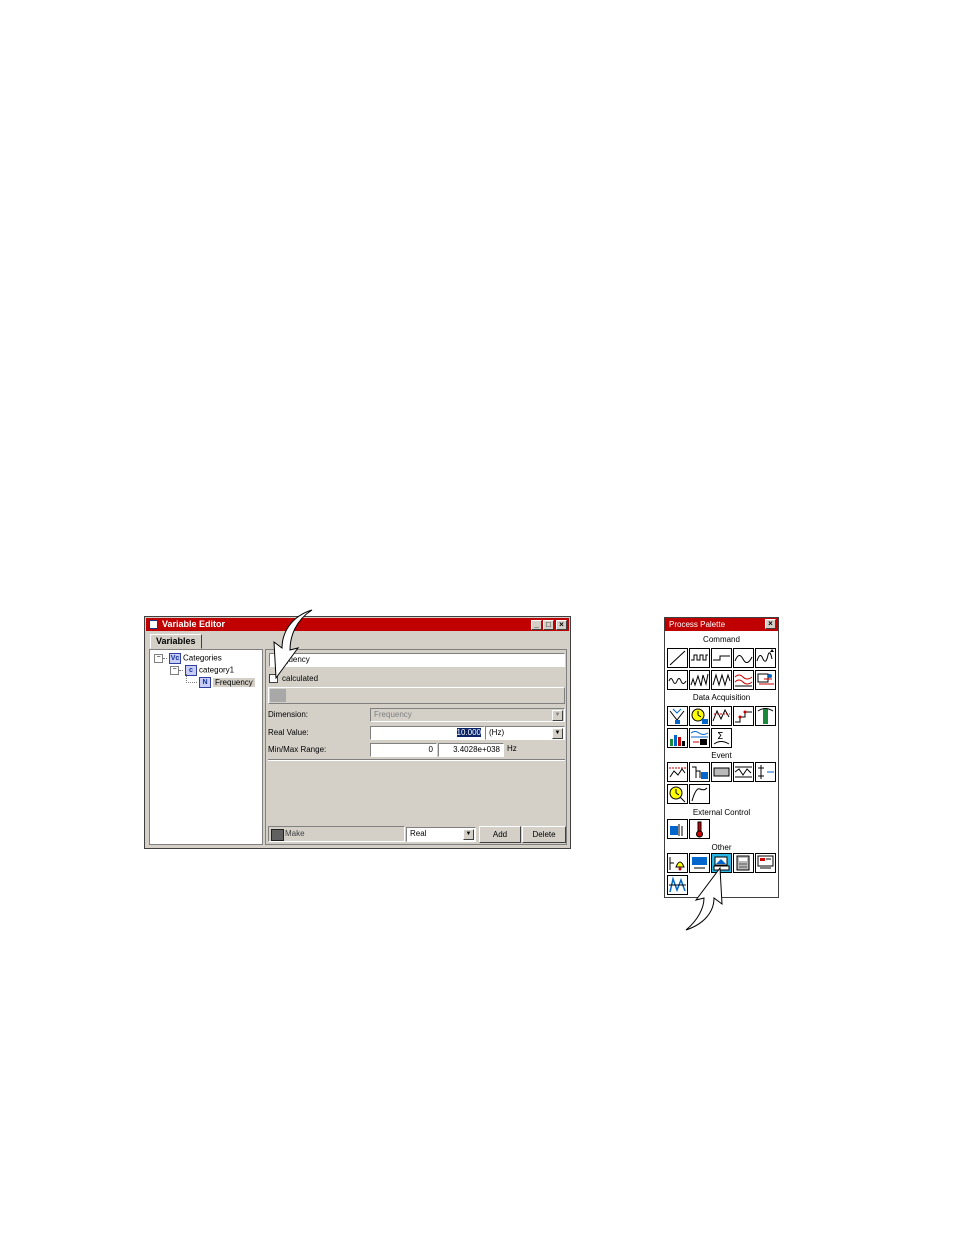 This screenshot has width=954, height=1235. Describe the element at coordinates (176, 641) in the screenshot. I see `tab-variables: Variables` at that location.